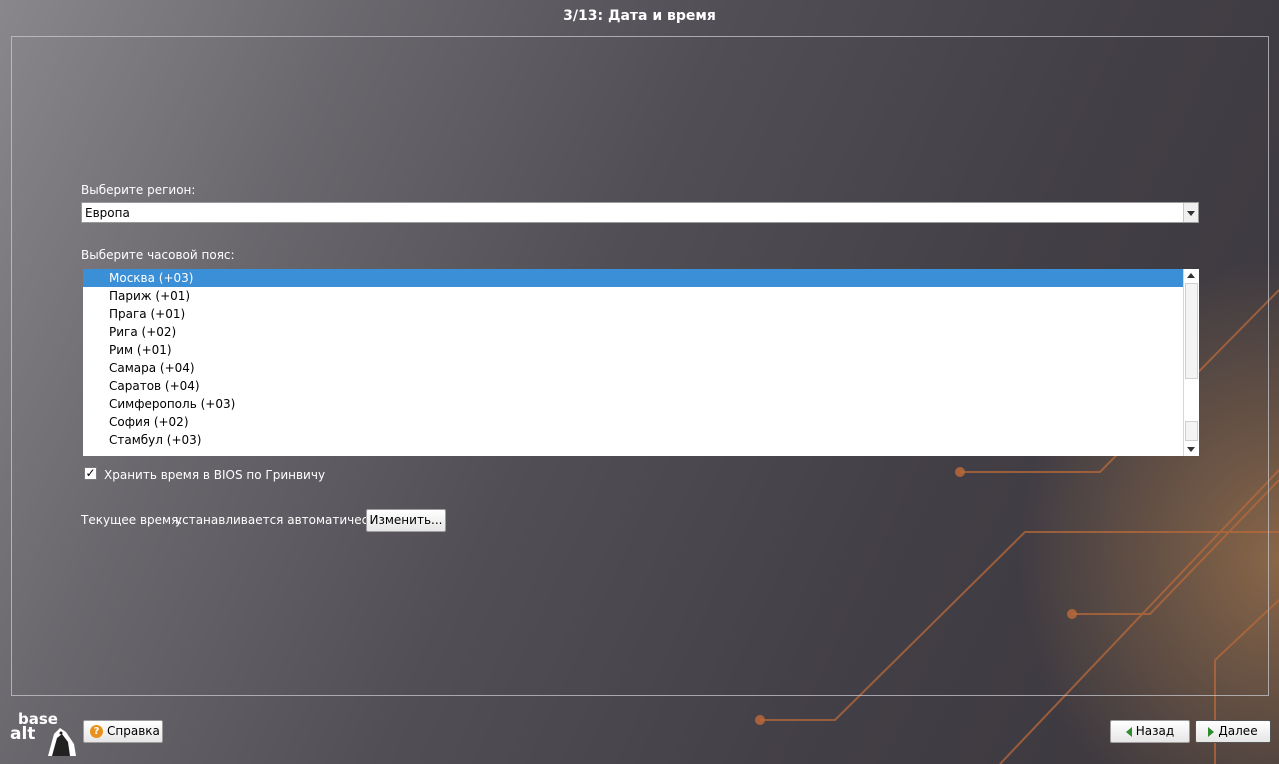  Describe the element at coordinates (633, 422) in the screenshot. I see `timezone-item-sofia: София (+02)` at that location.